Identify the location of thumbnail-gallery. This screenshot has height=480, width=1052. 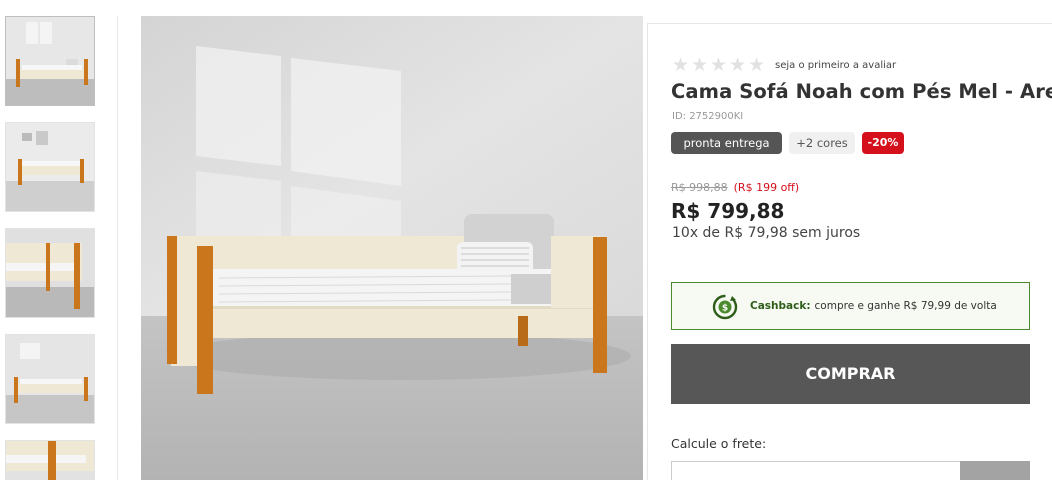
(50, 248).